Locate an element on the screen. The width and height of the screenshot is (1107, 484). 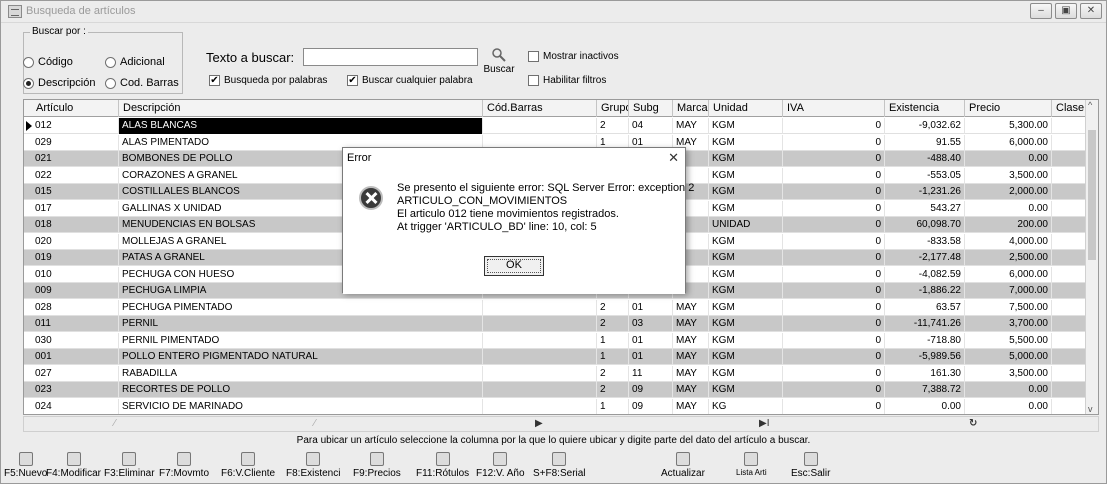
cell-descripcion: PERNIL PIMENTADO is located at coordinates (301, 340).